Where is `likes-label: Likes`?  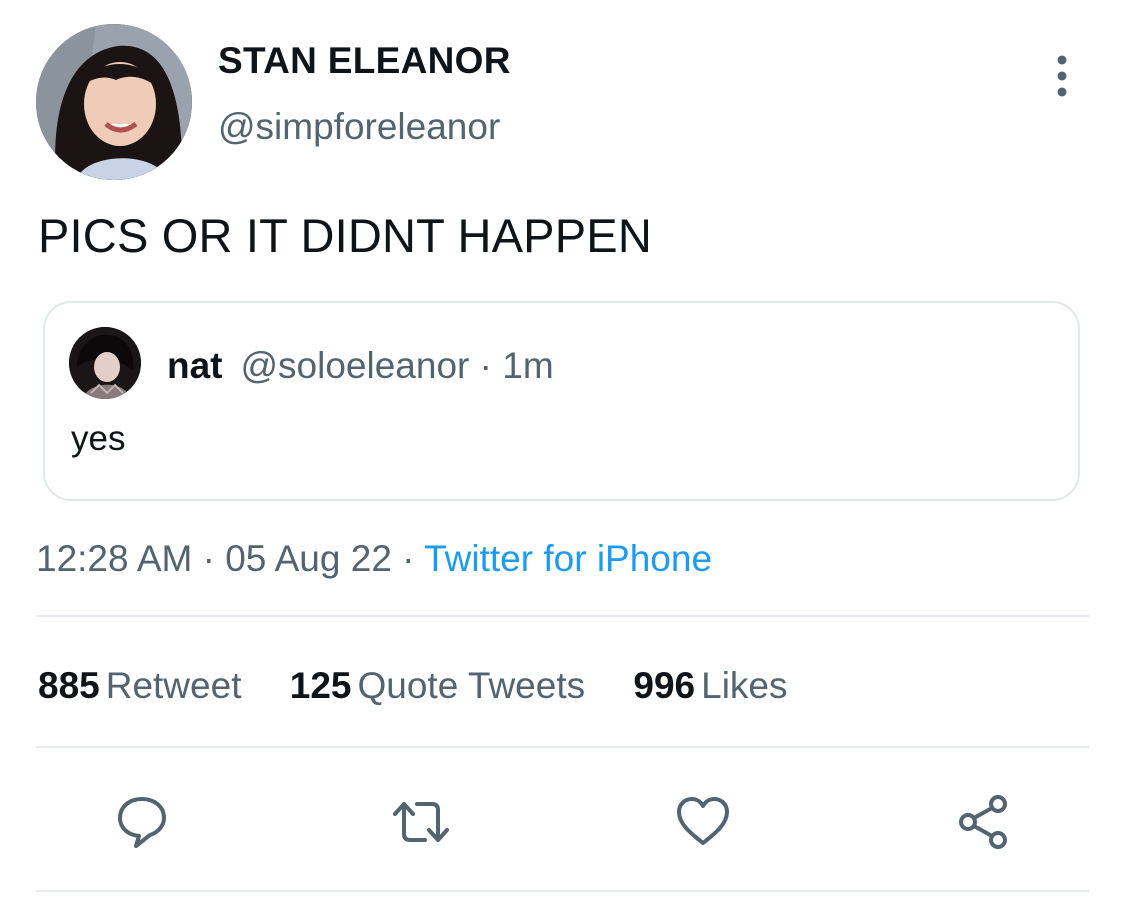
likes-label: Likes is located at coordinates (744, 685).